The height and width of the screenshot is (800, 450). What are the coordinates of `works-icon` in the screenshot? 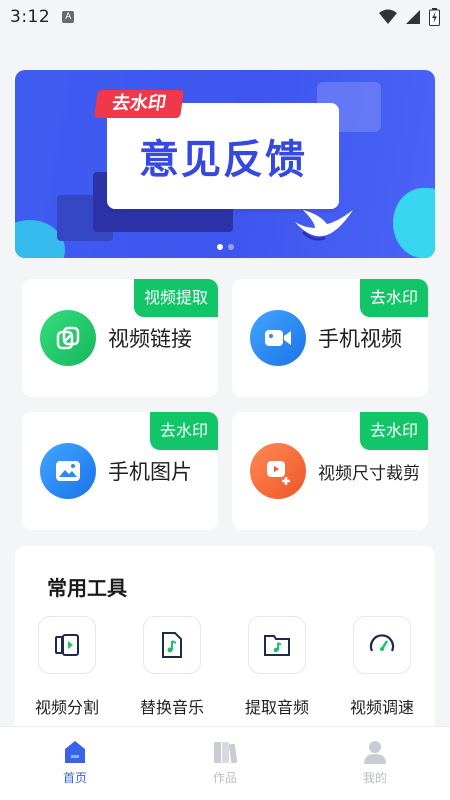 It's located at (226, 753).